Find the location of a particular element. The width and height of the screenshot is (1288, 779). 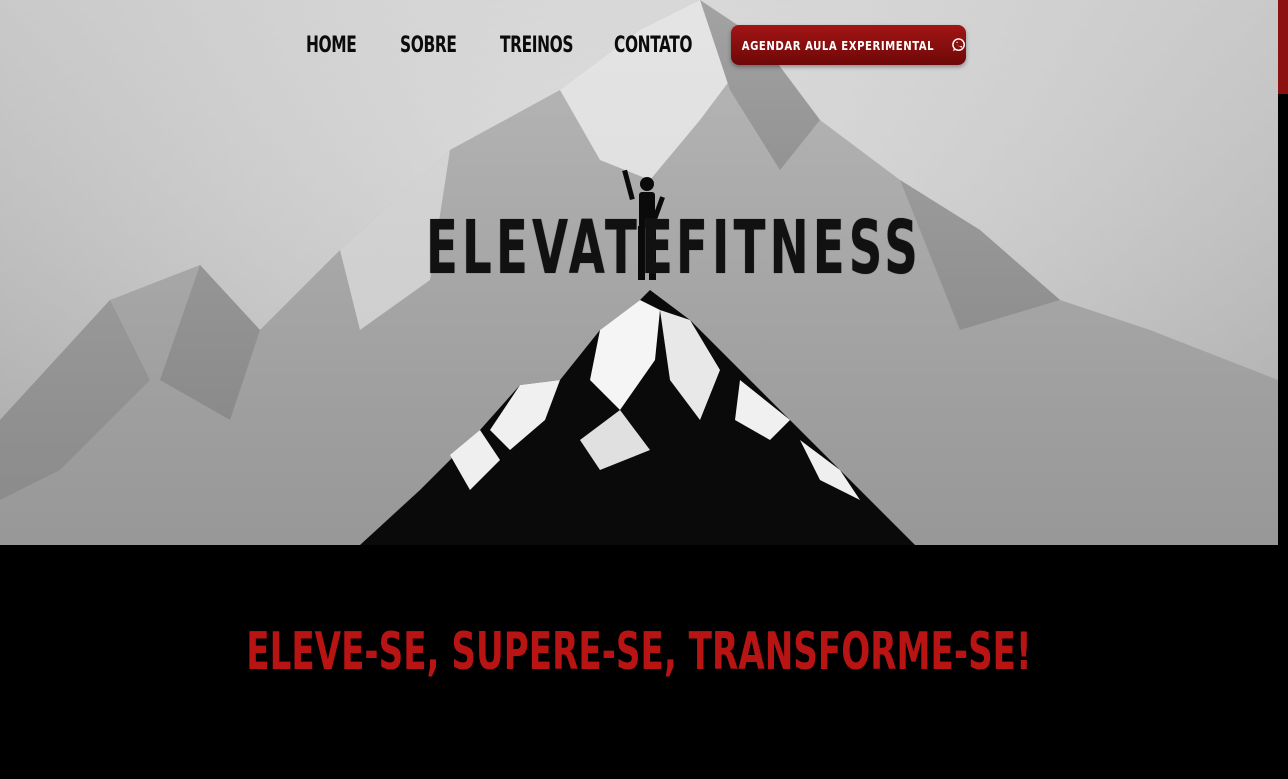

nav-item-contato: CONTATO is located at coordinates (653, 45).